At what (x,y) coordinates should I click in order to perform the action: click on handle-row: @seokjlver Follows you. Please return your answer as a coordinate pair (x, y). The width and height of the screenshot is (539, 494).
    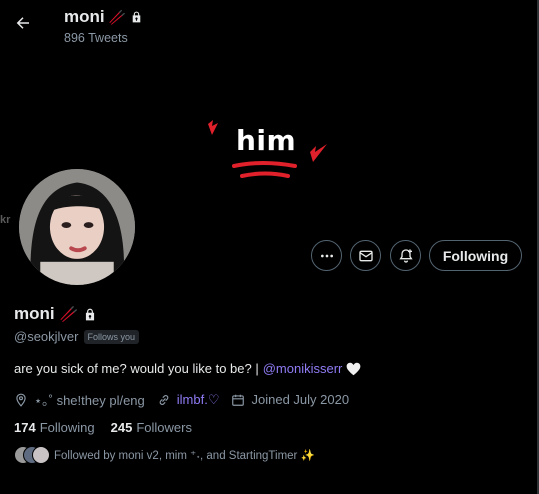
    Looking at the image, I should click on (77, 336).